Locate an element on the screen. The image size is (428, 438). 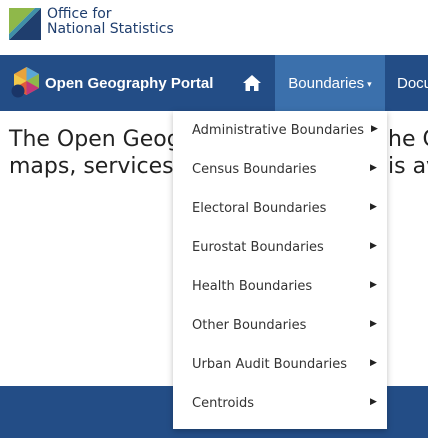
menu-item-eurostat-boundaries: Eurostat Boundaries ▶ is located at coordinates (280, 247).